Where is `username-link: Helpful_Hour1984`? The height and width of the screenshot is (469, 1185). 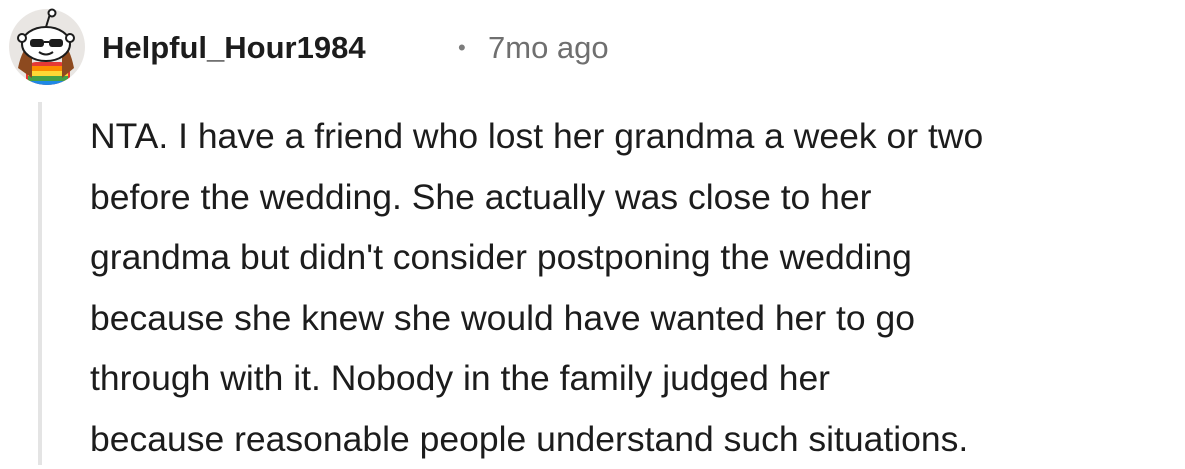 username-link: Helpful_Hour1984 is located at coordinates (234, 48).